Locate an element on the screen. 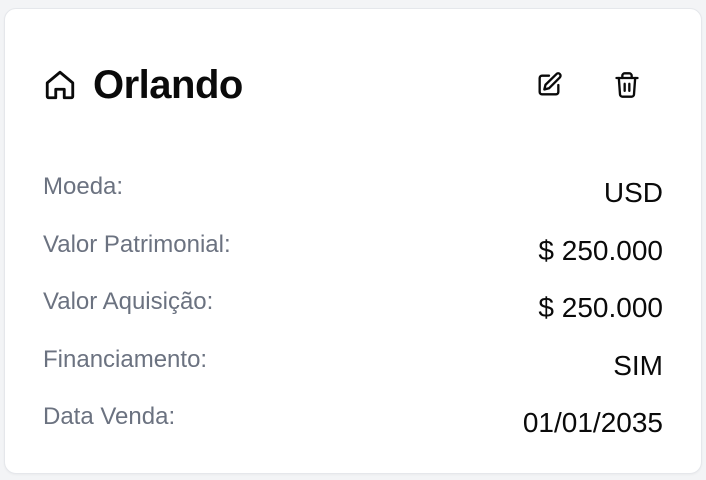 The height and width of the screenshot is (480, 706). detail-label: Valor Patrimonial: is located at coordinates (137, 244).